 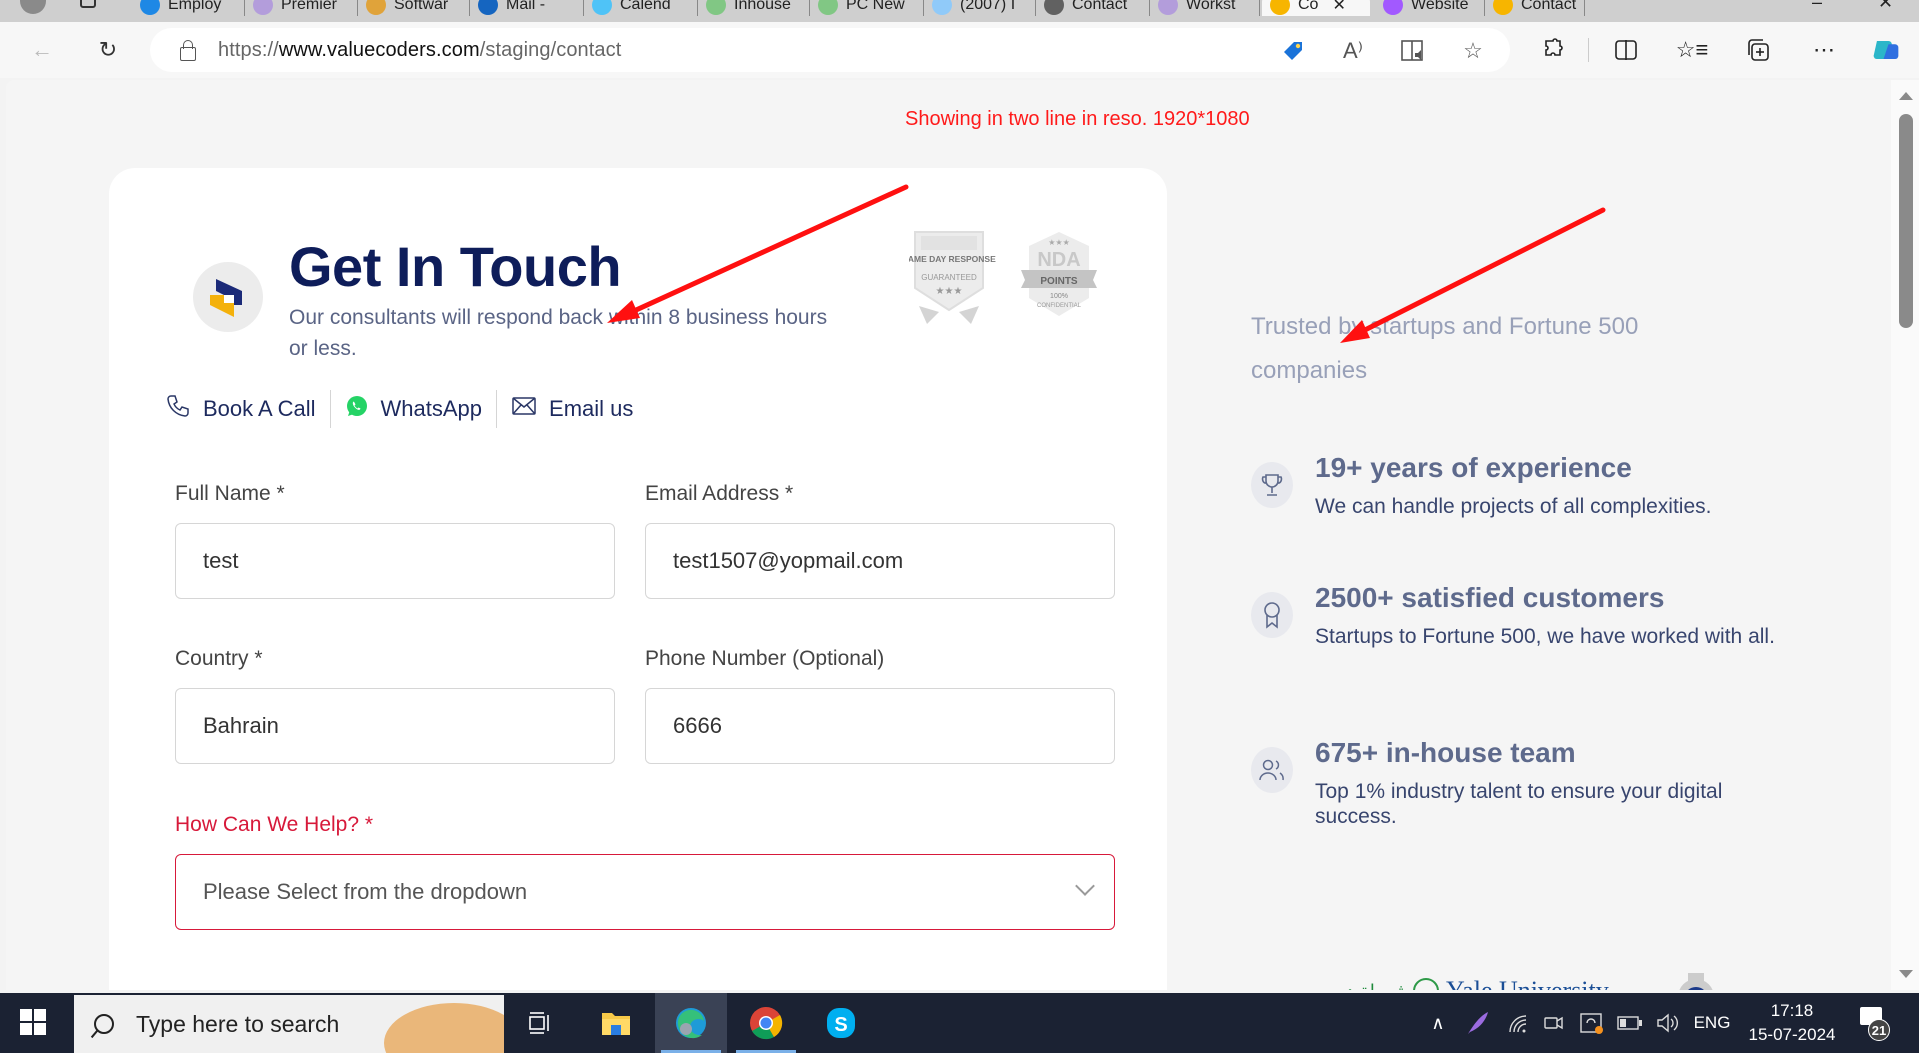 What do you see at coordinates (108, 50) in the screenshot?
I see `refresh-button: ↻` at bounding box center [108, 50].